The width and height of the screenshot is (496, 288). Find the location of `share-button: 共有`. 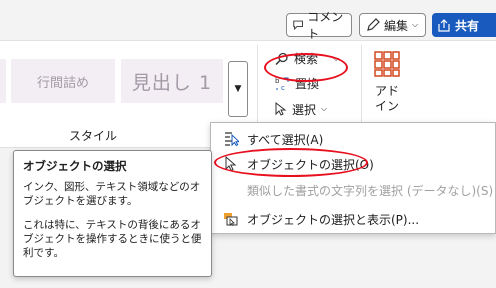

share-button: 共有 is located at coordinates (464, 25).